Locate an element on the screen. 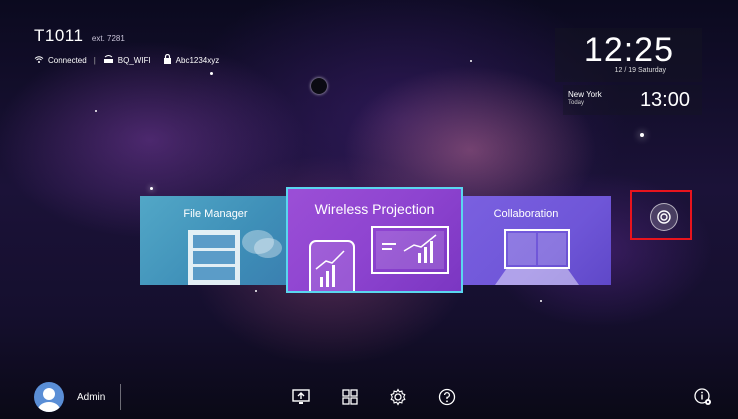 Image resolution: width=738 pixels, height=419 pixels. ssid: BQ_WIFI is located at coordinates (134, 60).